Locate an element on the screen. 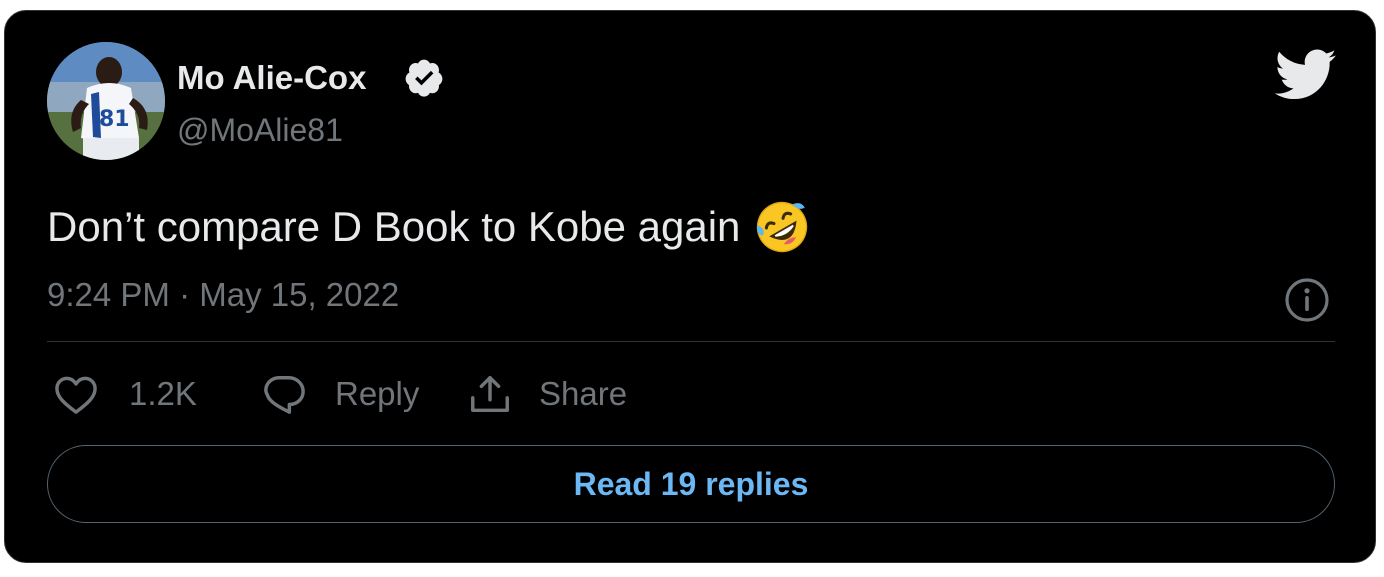  info-icon is located at coordinates (1307, 300).